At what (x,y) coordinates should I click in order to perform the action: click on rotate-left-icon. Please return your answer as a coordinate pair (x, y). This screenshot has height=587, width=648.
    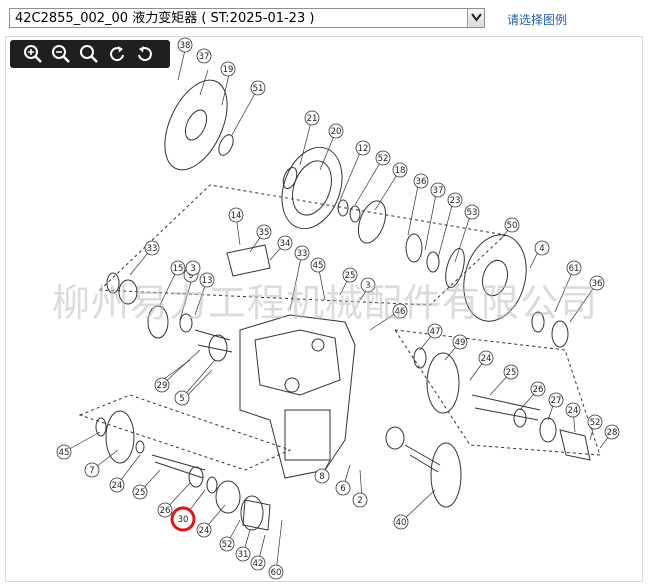
    Looking at the image, I should click on (145, 54).